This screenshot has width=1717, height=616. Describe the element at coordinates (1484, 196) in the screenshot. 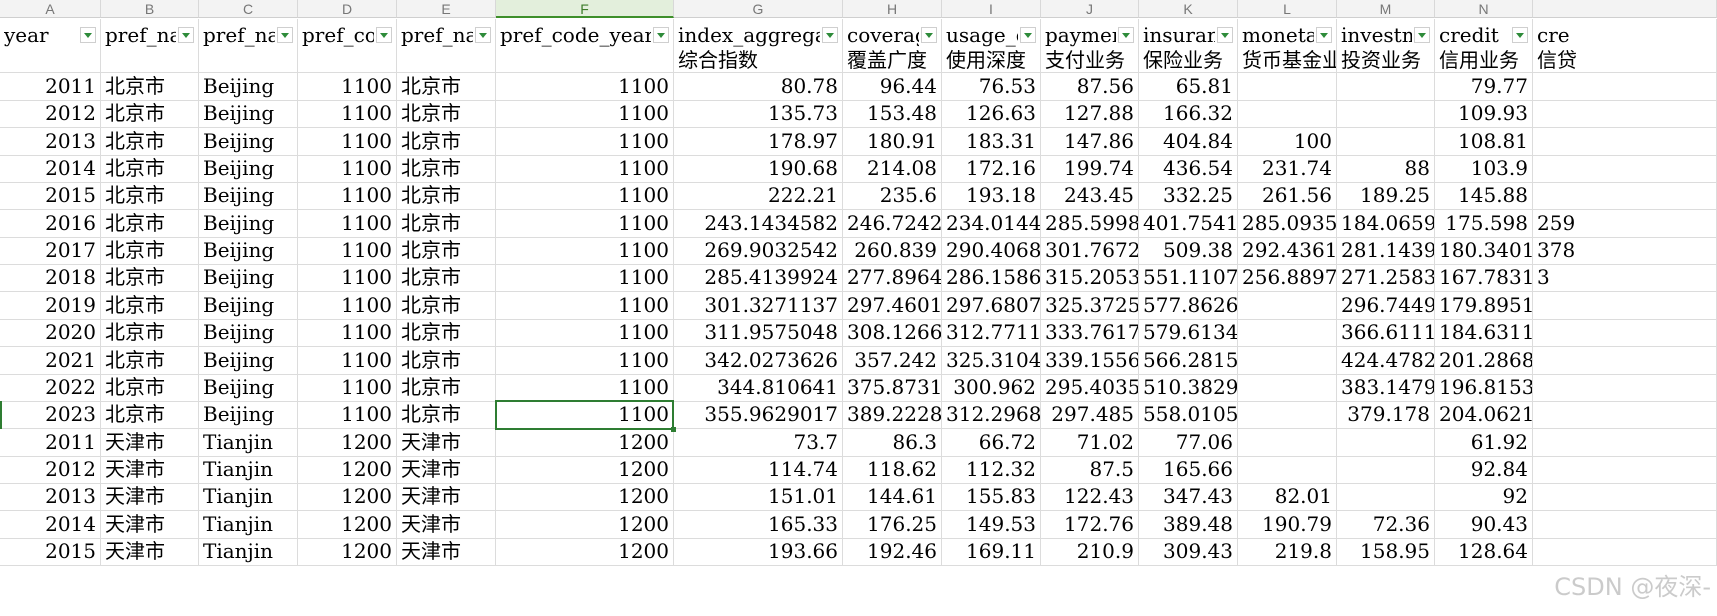

I see `table-cell: 145.88` at that location.